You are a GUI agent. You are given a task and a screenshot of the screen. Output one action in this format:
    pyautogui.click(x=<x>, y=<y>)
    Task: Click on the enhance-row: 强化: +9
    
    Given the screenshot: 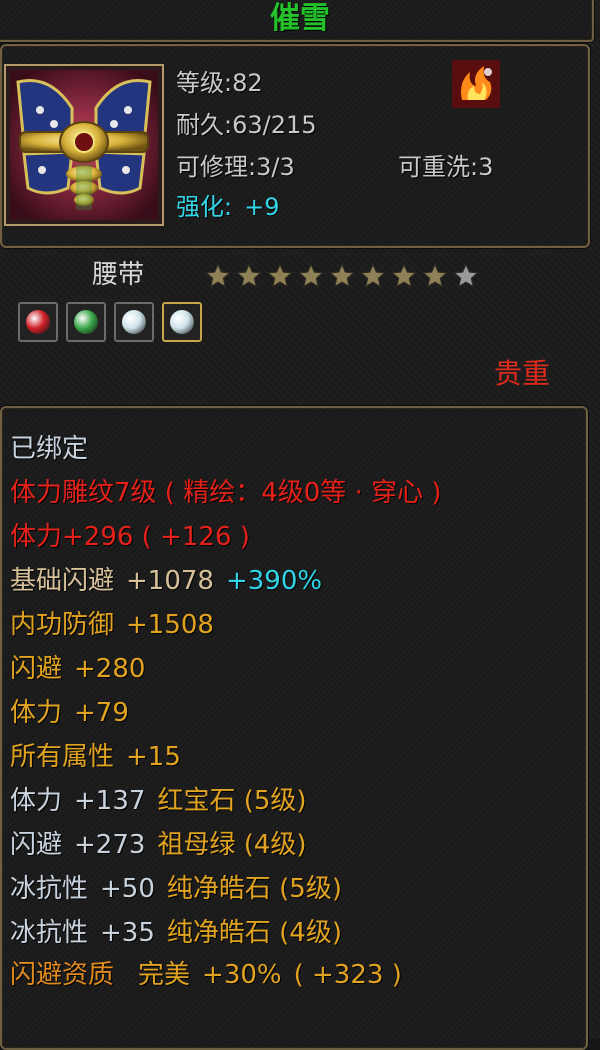 What is the action you would take?
    pyautogui.click(x=227, y=207)
    